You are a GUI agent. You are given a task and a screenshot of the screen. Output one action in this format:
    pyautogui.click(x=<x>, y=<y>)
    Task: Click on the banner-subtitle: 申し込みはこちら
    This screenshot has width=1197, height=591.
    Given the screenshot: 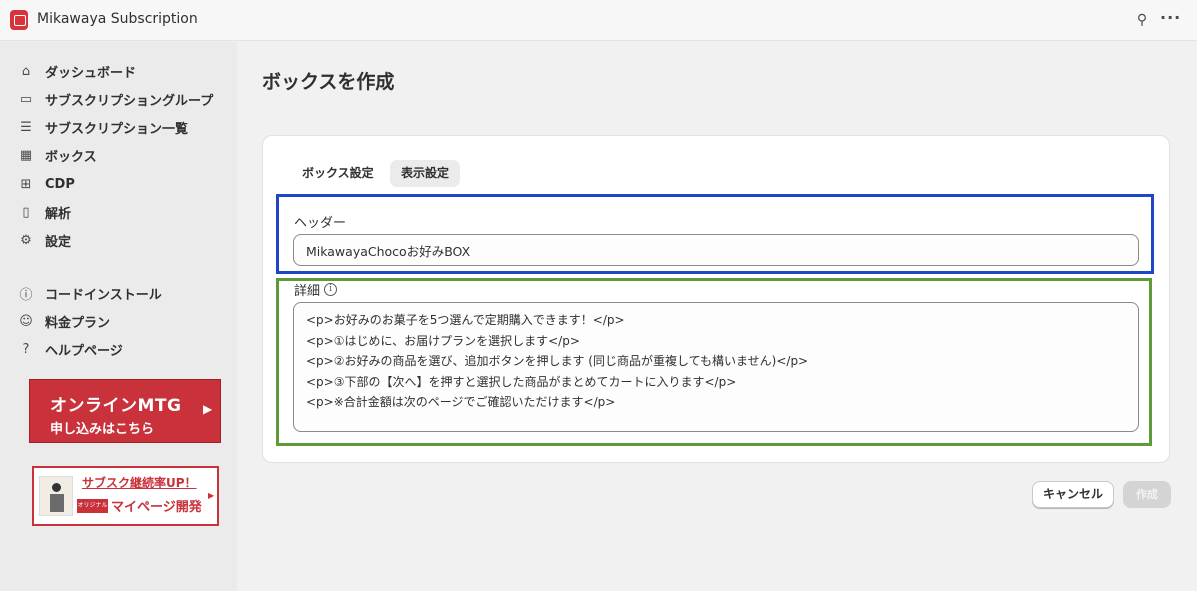 What is the action you would take?
    pyautogui.click(x=102, y=429)
    